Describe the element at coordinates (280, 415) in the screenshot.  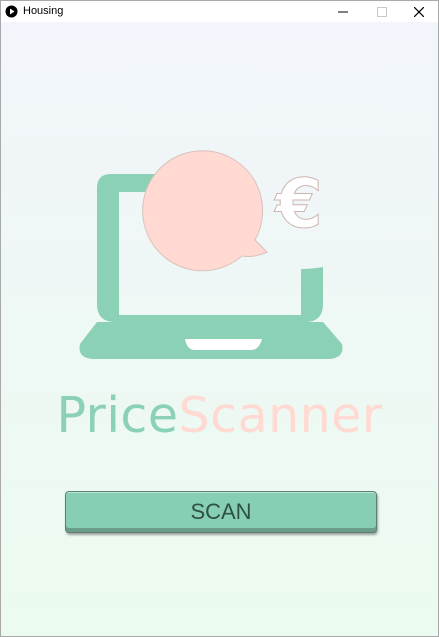
I see `brand-part-scanner: Scanner` at that location.